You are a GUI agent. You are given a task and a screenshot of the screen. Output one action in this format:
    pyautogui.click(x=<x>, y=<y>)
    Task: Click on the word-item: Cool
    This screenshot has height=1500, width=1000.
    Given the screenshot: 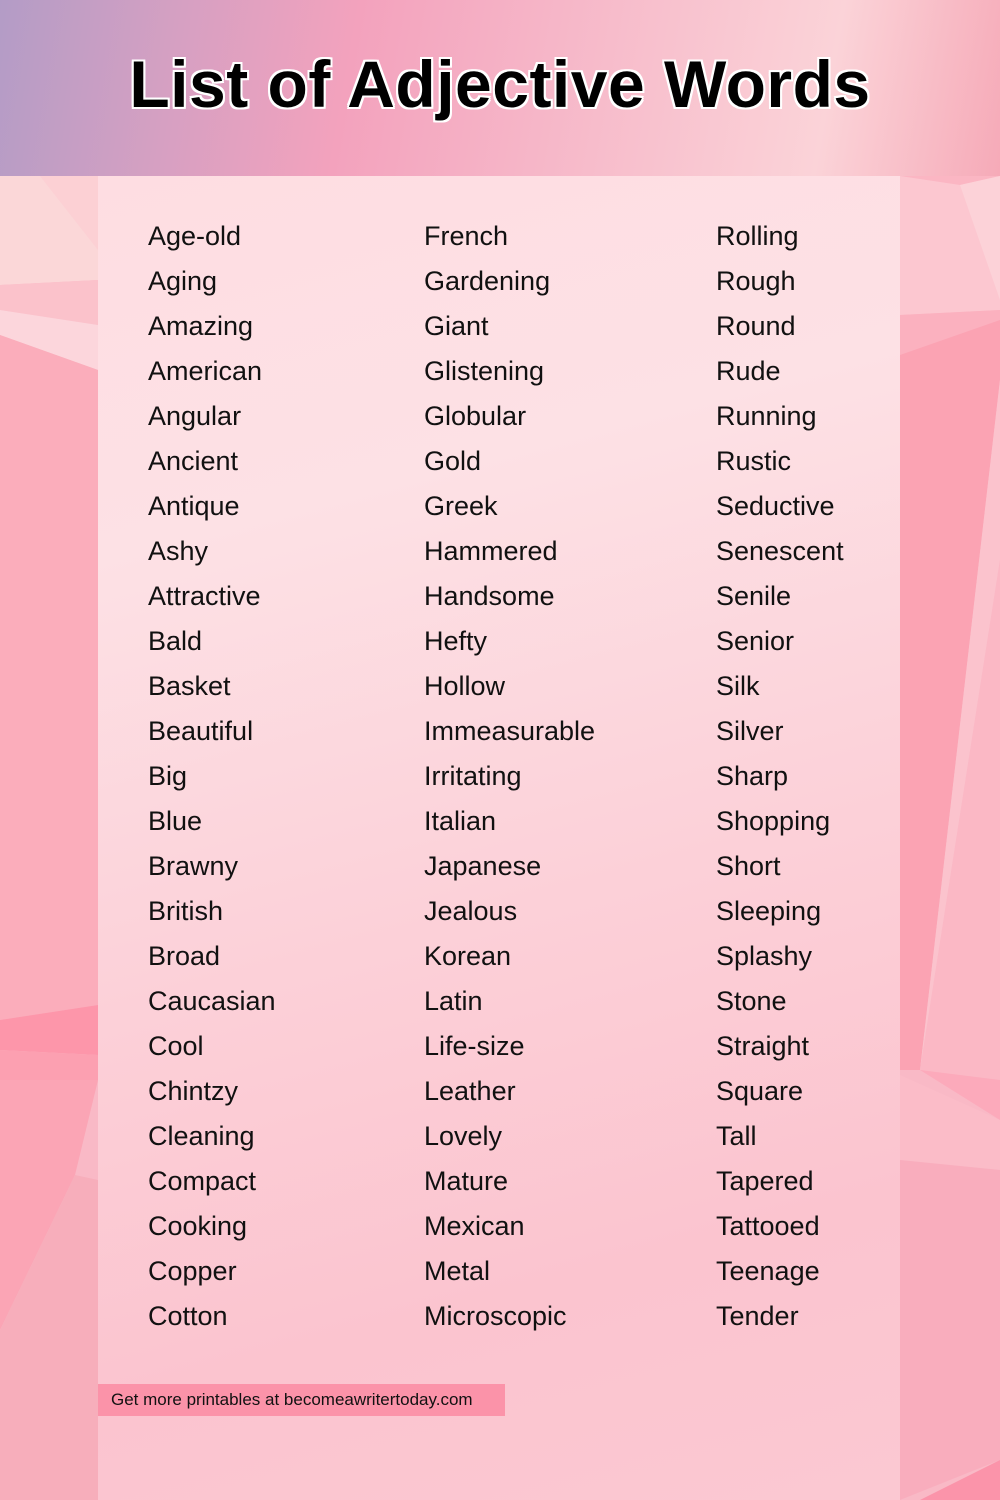 What is the action you would take?
    pyautogui.click(x=176, y=1046)
    